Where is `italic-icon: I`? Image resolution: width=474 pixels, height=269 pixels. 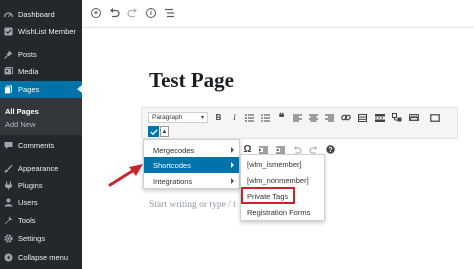
italic-icon: I is located at coordinates (234, 117).